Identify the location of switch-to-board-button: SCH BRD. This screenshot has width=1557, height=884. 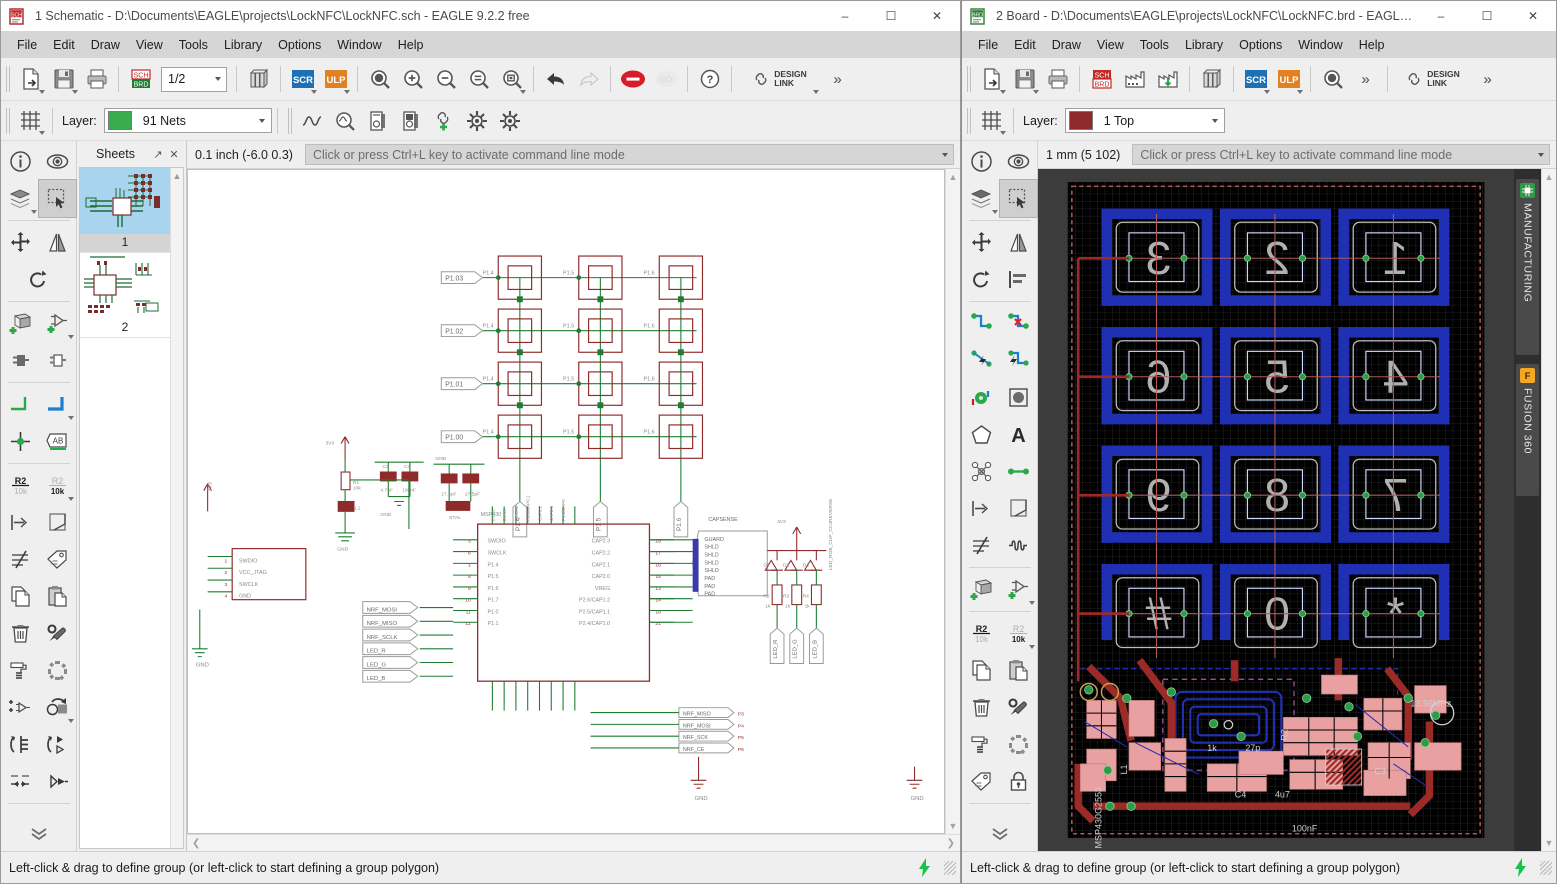
(140, 79).